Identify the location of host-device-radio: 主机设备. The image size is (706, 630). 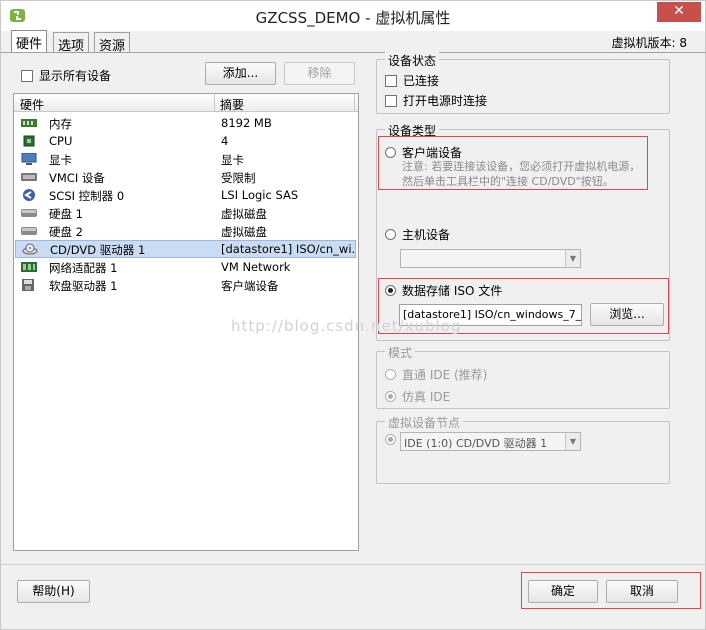
(417, 234).